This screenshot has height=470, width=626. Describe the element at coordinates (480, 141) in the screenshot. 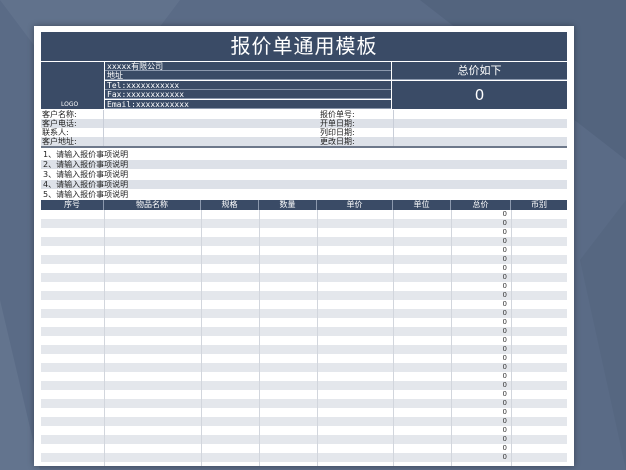

I see `modified-date-field` at that location.